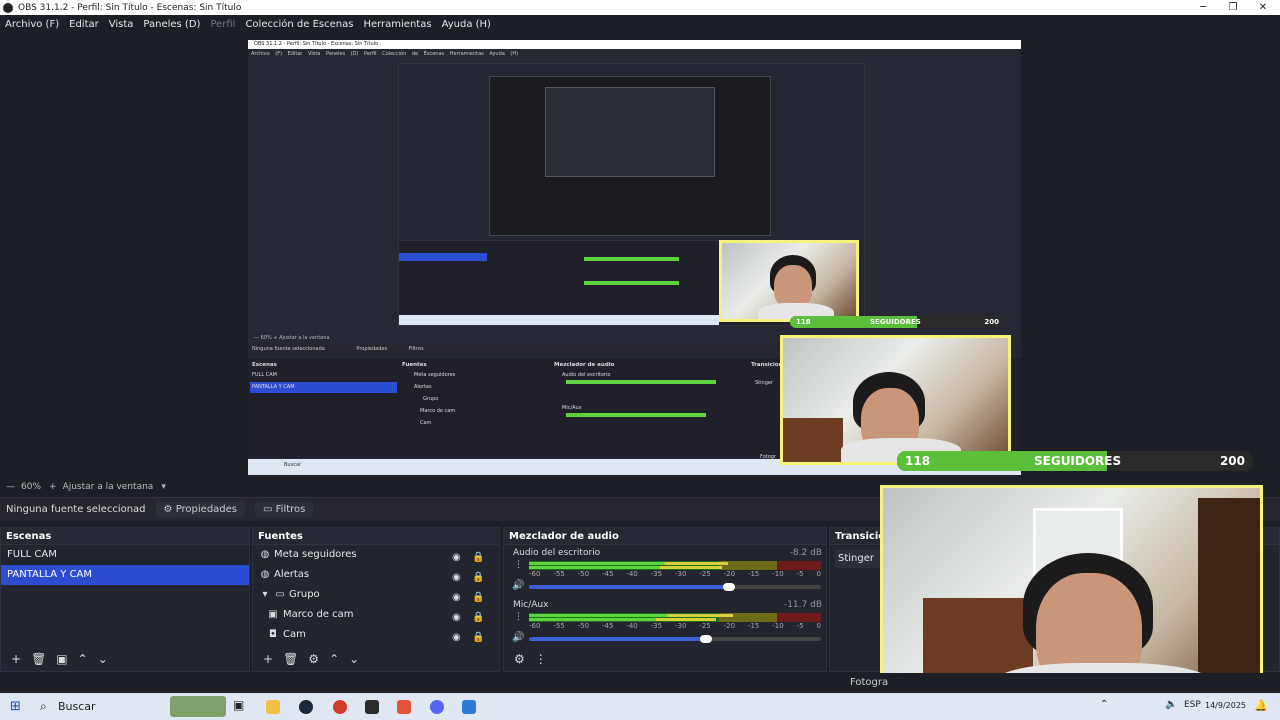 Image resolution: width=1280 pixels, height=720 pixels. I want to click on sources-title: Fuentes, so click(376, 536).